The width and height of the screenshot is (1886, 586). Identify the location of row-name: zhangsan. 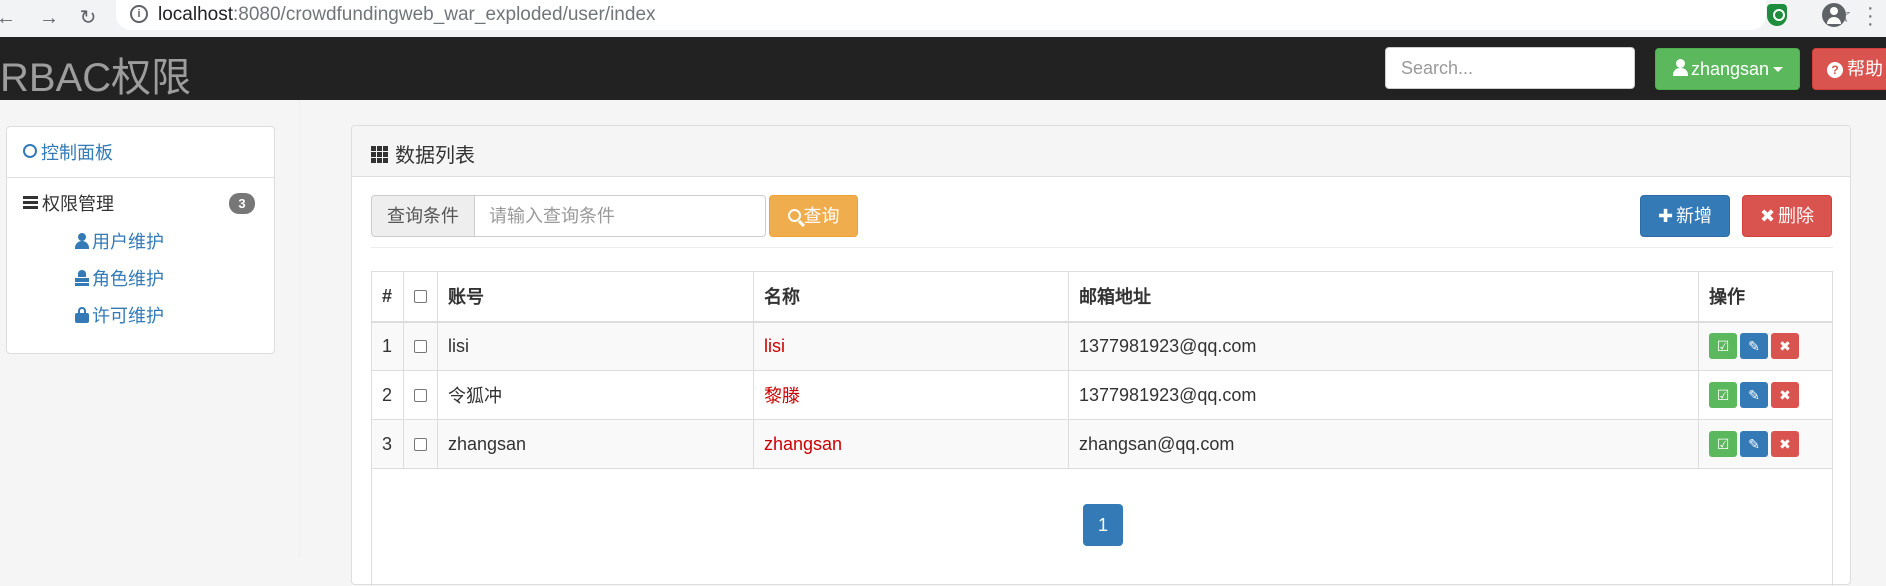
(911, 444).